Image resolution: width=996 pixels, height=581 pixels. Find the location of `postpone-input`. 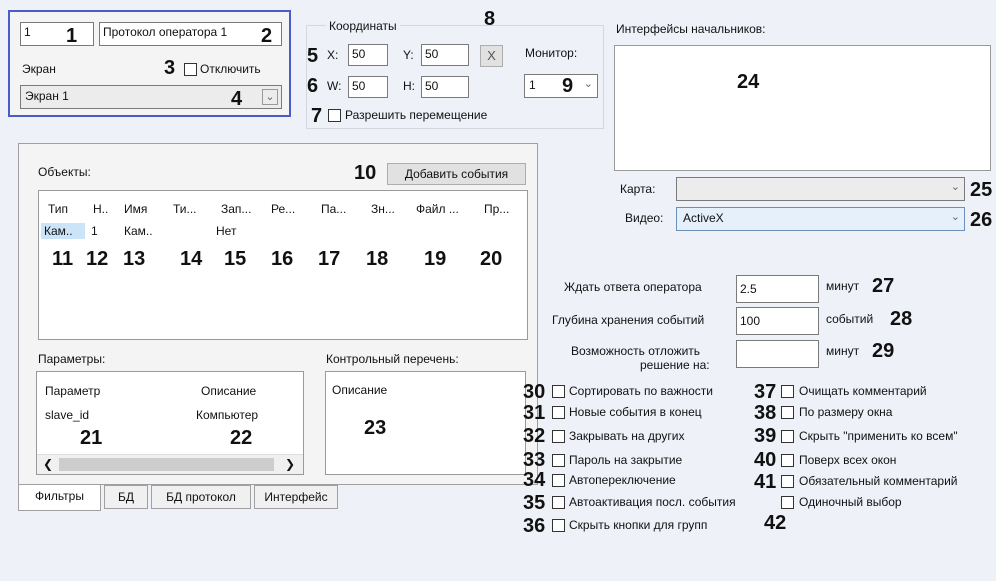

postpone-input is located at coordinates (777, 354).